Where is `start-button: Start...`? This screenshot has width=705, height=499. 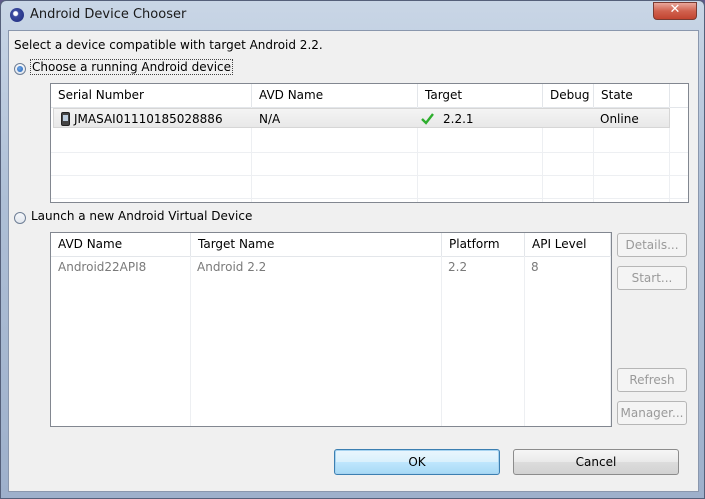
start-button: Start... is located at coordinates (652, 278).